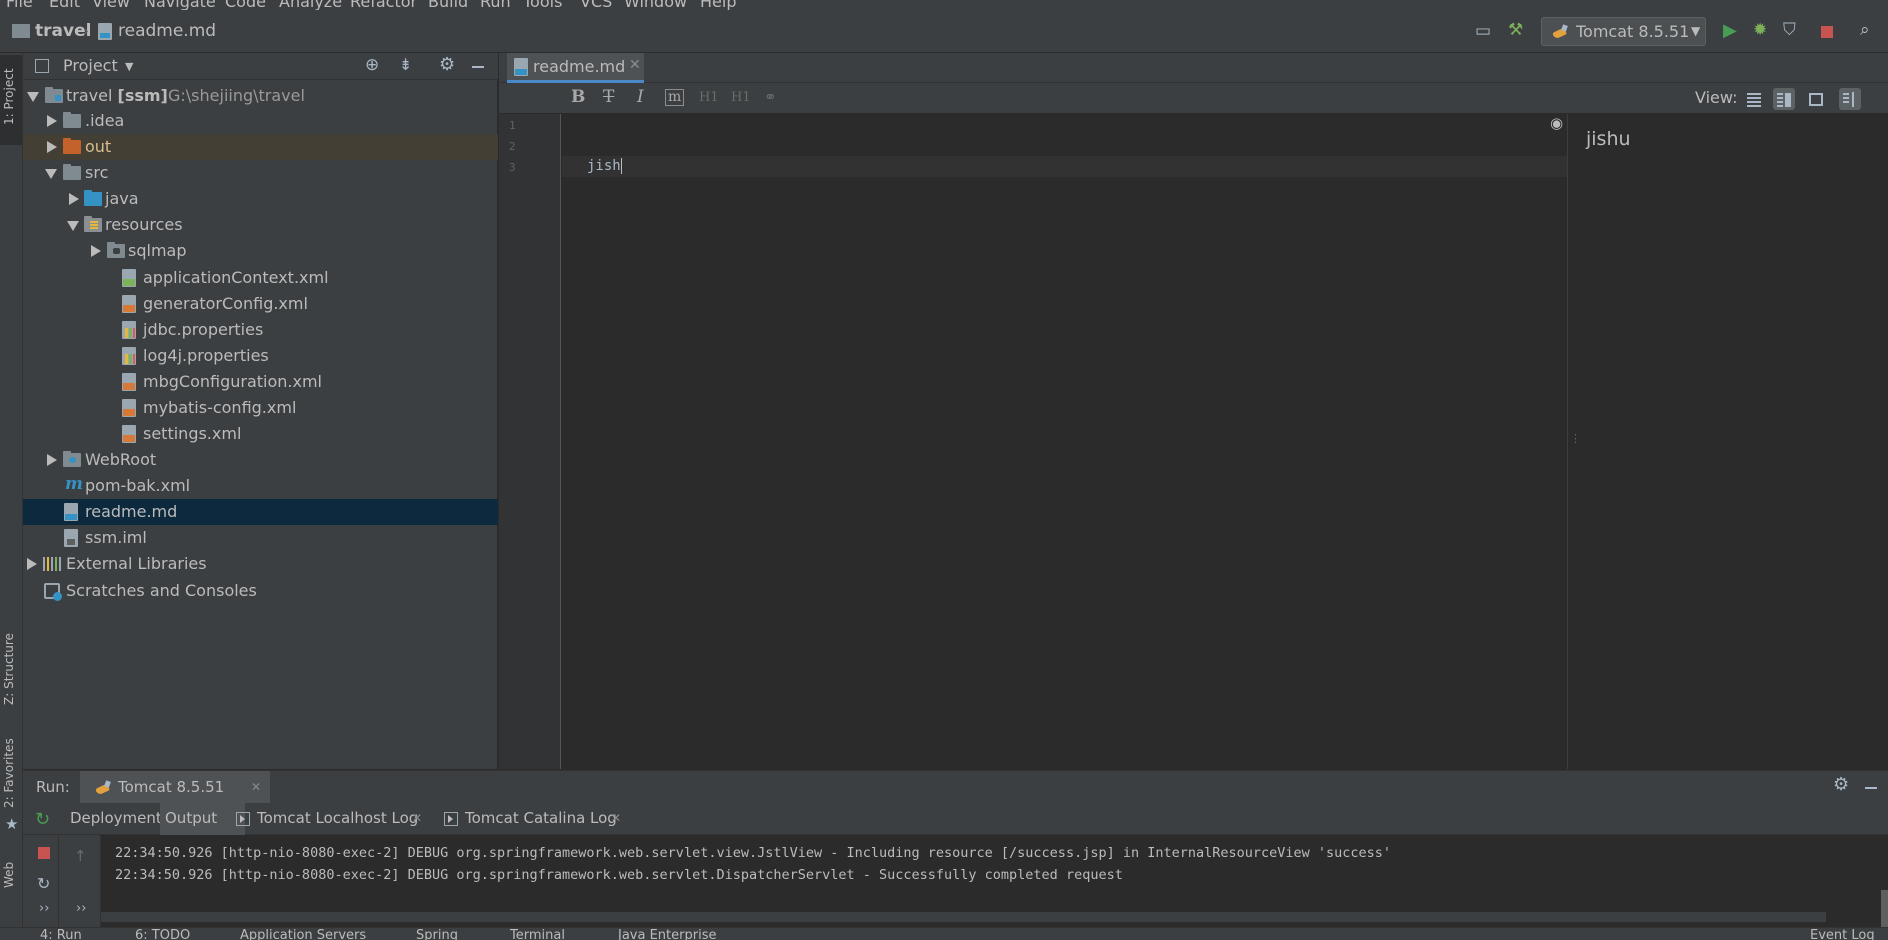 The height and width of the screenshot is (940, 1888). Describe the element at coordinates (709, 97) in the screenshot. I see `header-up-button: H1` at that location.